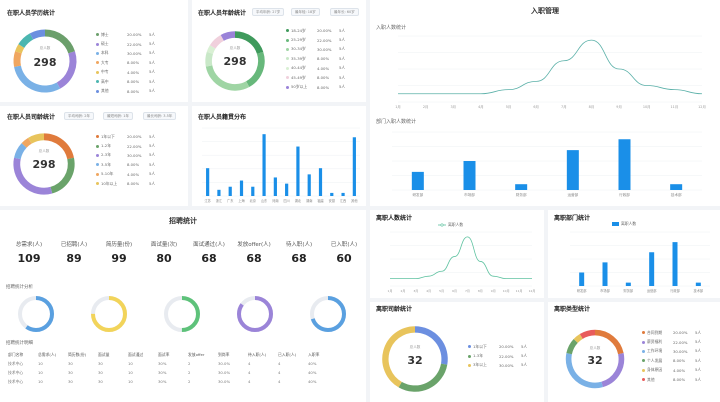 This screenshot has height=402, width=720. I want to click on panel-resign-count: 离职人数统计 离职人数 1月 2月 3月 4月 5月 6月 7月 8月 9月 10月 11月 12月, so click(457, 254).